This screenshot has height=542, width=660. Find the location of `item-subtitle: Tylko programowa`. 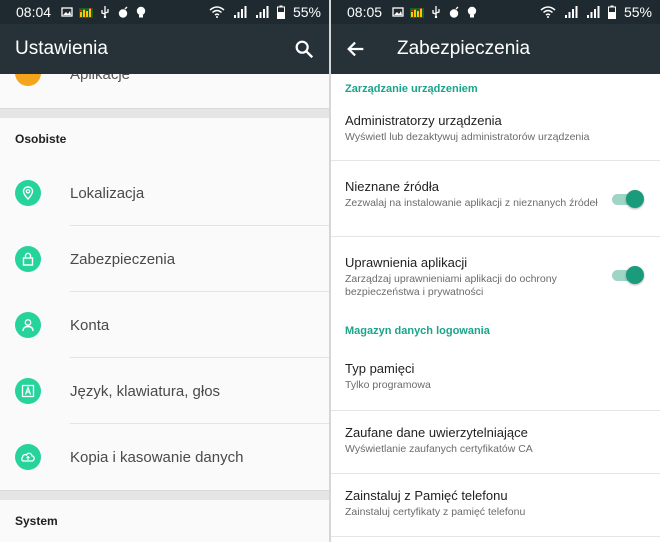

item-subtitle: Tylko programowa is located at coordinates (388, 385).